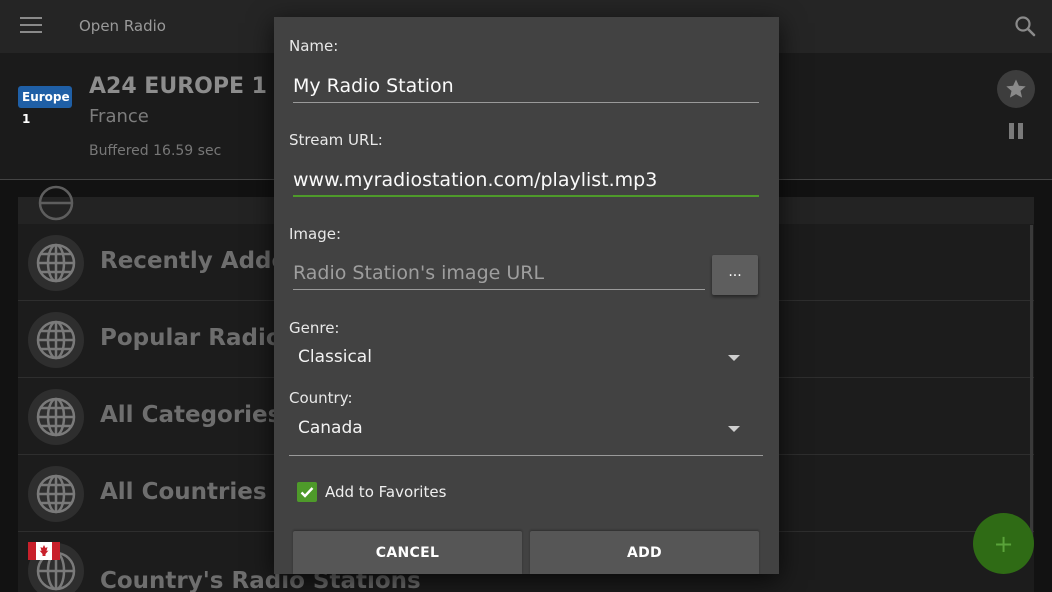  What do you see at coordinates (335, 357) in the screenshot?
I see `genre-value: Classical` at bounding box center [335, 357].